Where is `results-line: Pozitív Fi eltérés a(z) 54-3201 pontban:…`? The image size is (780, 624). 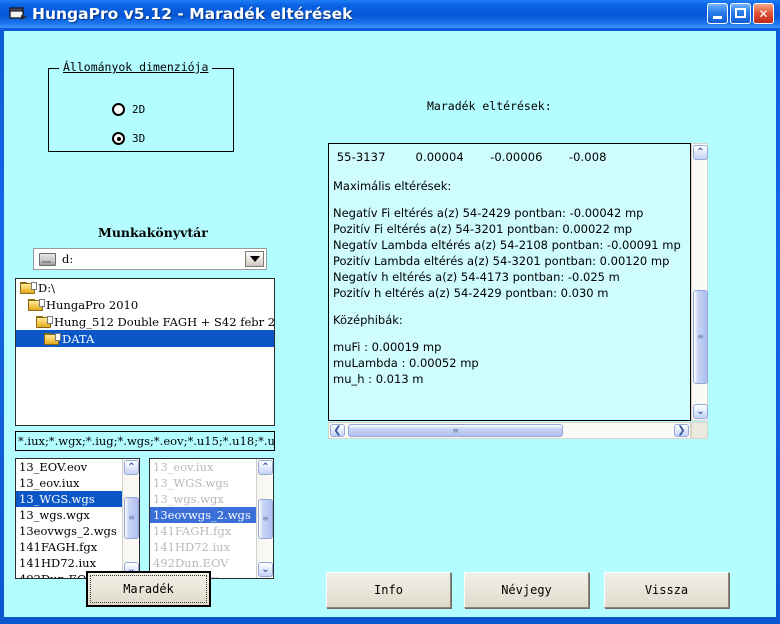
results-line: Pozitív Fi eltérés a(z) 54-3201 pontban:… is located at coordinates (483, 229).